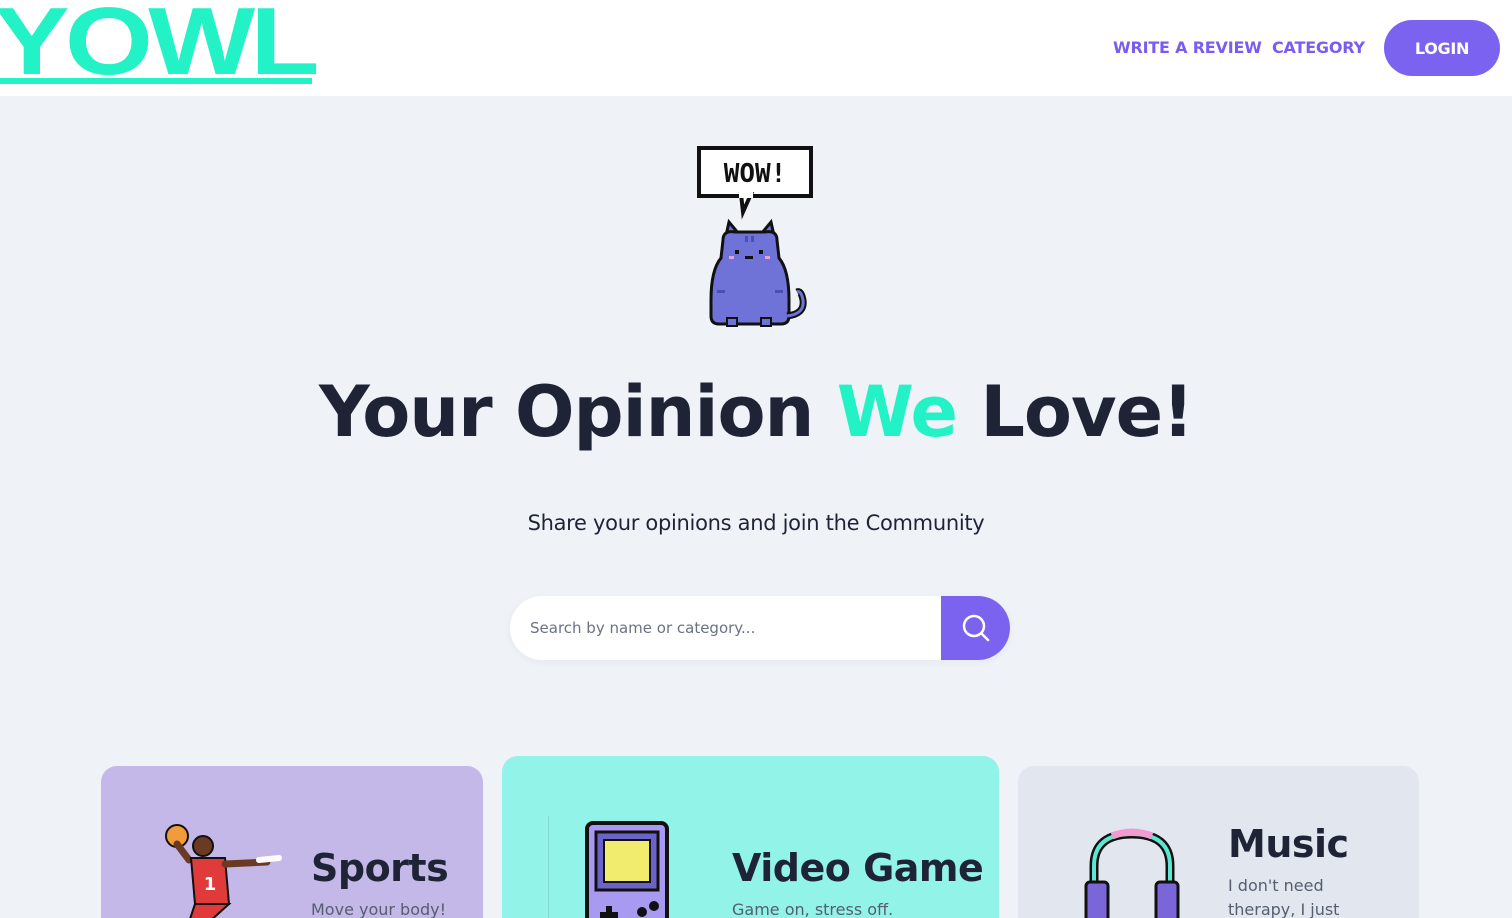 Image resolution: width=1512 pixels, height=918 pixels. What do you see at coordinates (1075, 412) in the screenshot?
I see `headline-part-2: Love!` at bounding box center [1075, 412].